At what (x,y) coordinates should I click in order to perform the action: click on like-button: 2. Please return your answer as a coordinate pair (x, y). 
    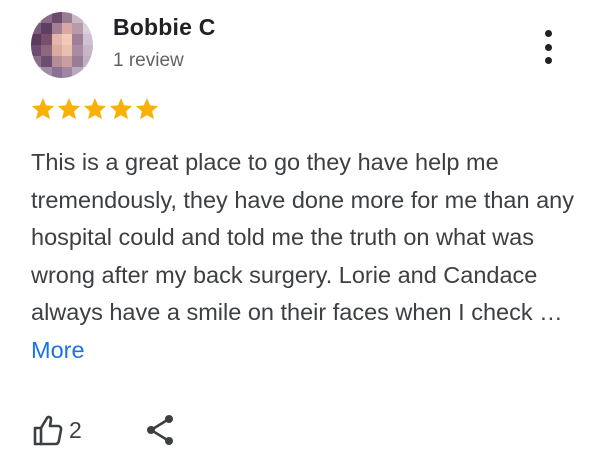
    Looking at the image, I should click on (57, 430).